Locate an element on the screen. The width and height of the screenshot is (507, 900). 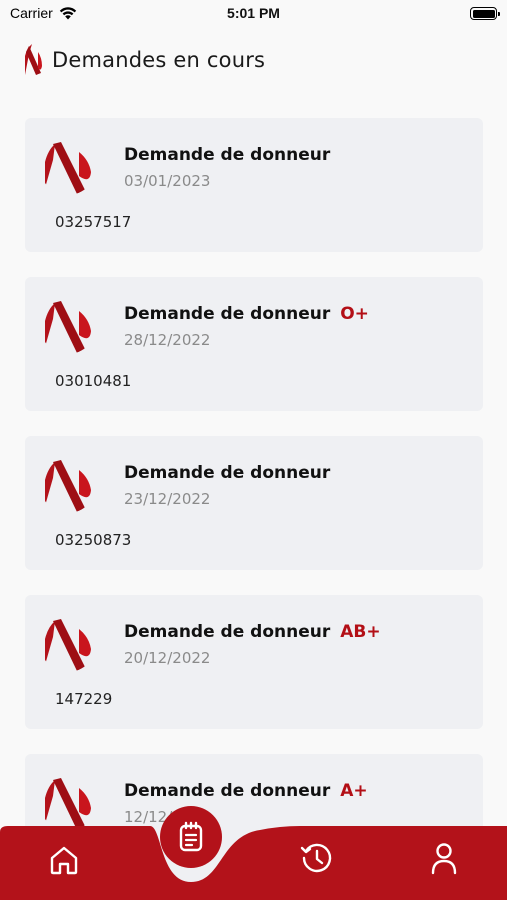
status-bar: Carrier 5:01 PM is located at coordinates (253, 15).